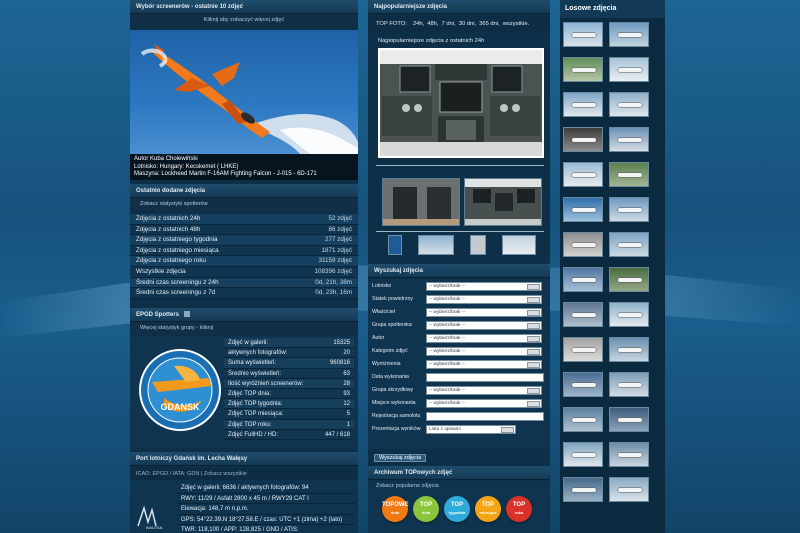  I want to click on featured-photo, so click(244, 92).